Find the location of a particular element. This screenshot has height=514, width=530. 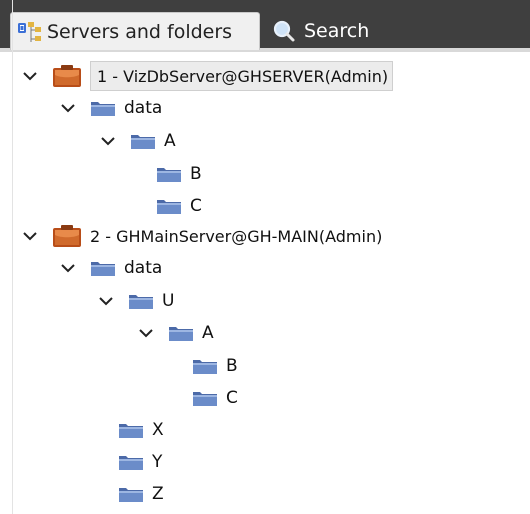

tree-node-label-box: X is located at coordinates (158, 430).